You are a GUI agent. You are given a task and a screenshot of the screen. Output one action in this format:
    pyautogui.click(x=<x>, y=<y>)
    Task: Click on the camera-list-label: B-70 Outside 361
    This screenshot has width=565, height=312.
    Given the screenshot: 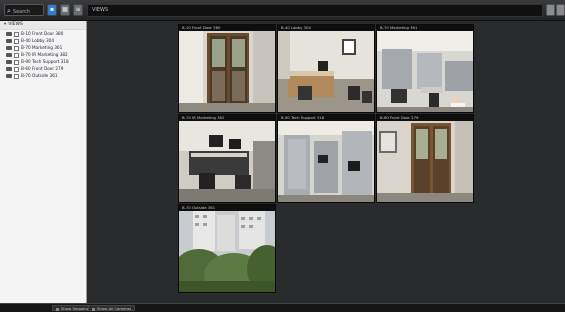 What is the action you would take?
    pyautogui.click(x=39, y=75)
    